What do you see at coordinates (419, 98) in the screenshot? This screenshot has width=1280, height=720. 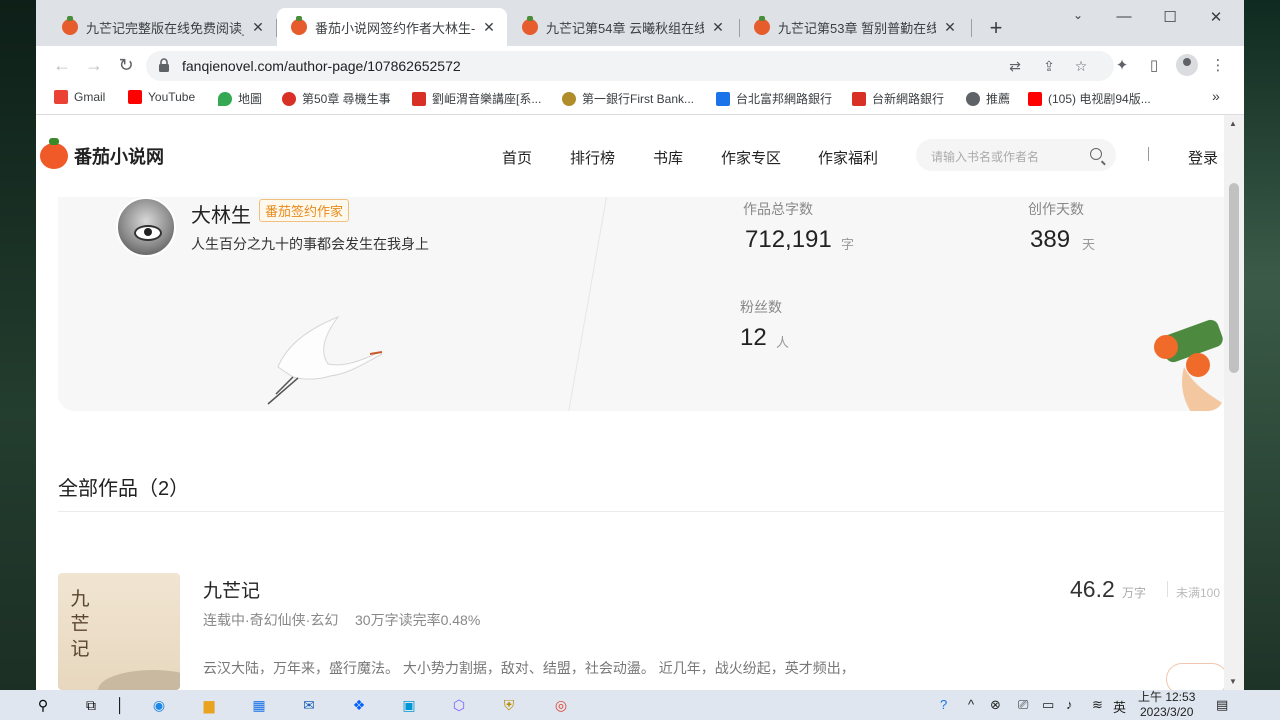 I see `bookmark-icon` at bounding box center [419, 98].